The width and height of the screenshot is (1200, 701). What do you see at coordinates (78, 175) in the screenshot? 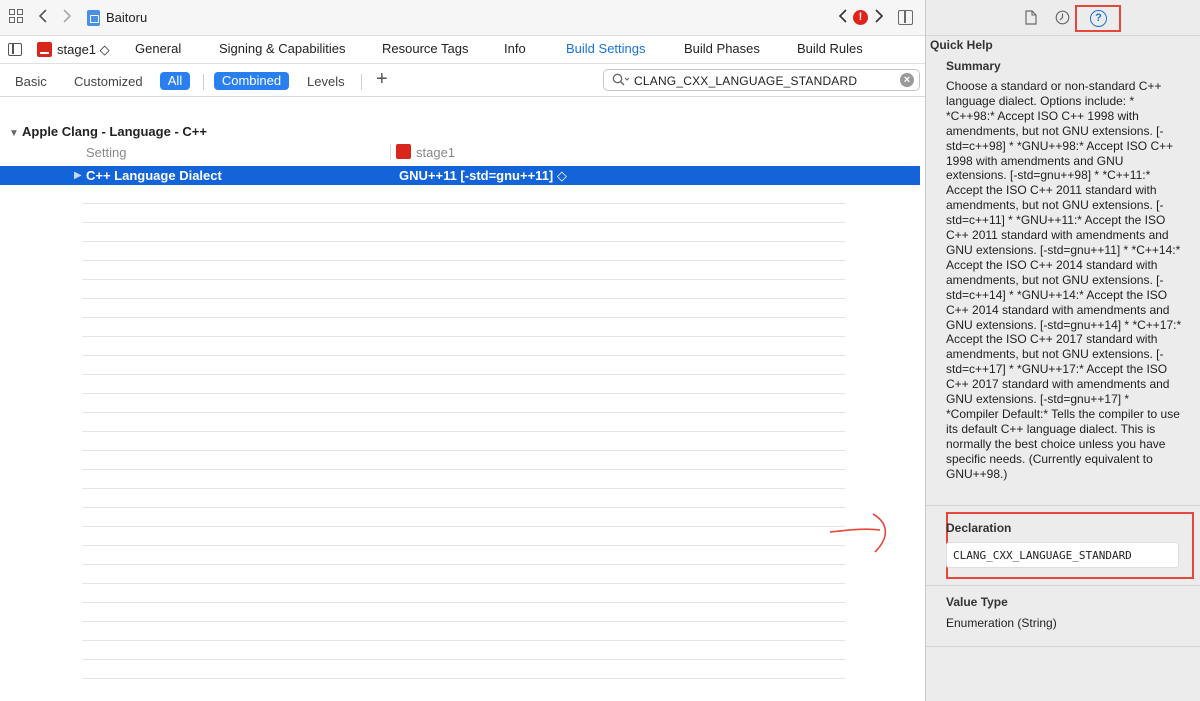
I see `disclosure-triangle-icon: ▶` at bounding box center [78, 175].